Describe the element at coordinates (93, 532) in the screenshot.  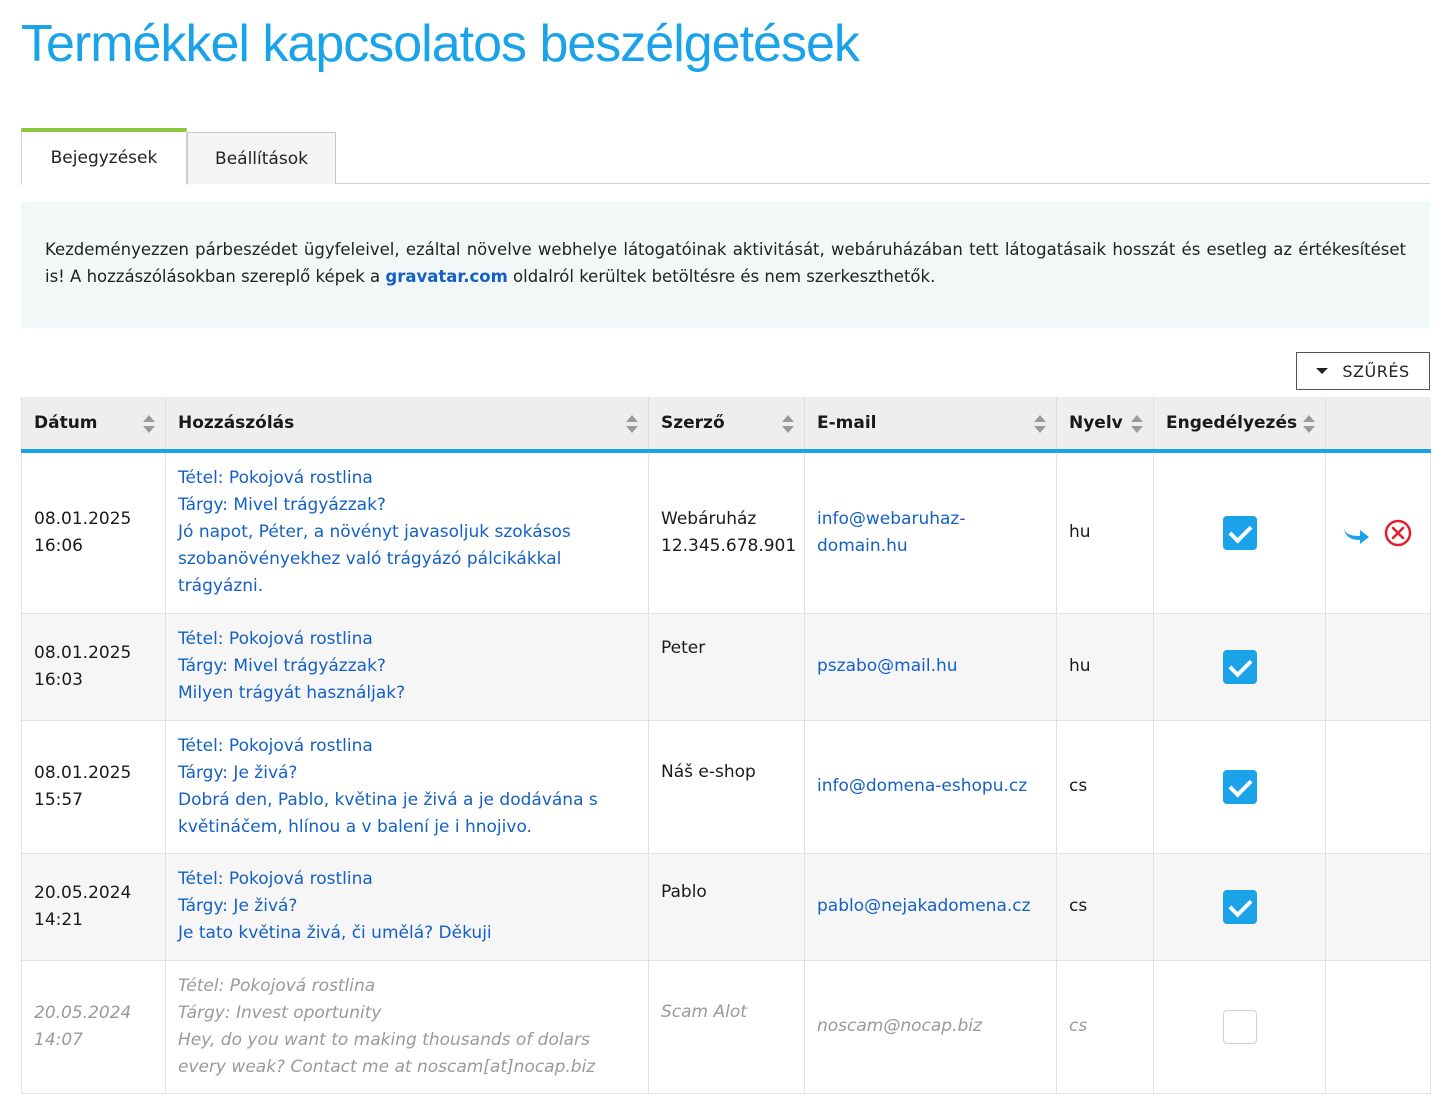
I see `date-cell: 08.01.2025 16:06` at that location.